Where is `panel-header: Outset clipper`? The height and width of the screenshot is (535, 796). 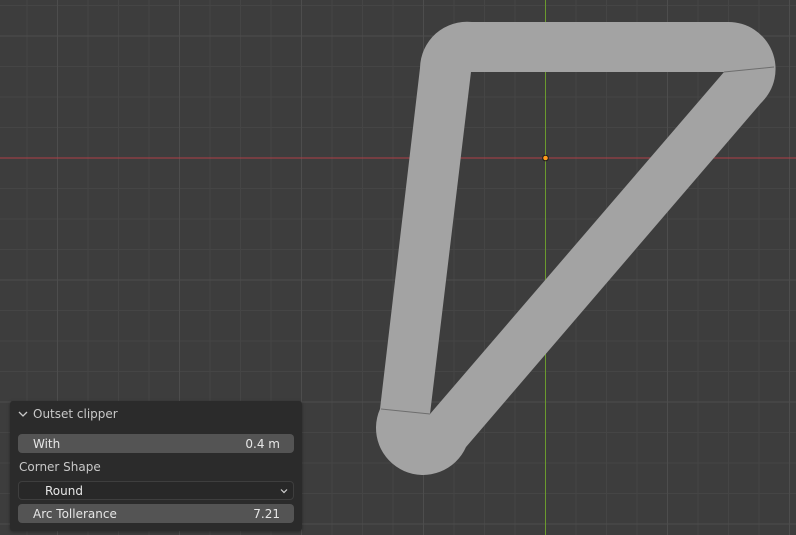
panel-header: Outset clipper is located at coordinates (156, 414).